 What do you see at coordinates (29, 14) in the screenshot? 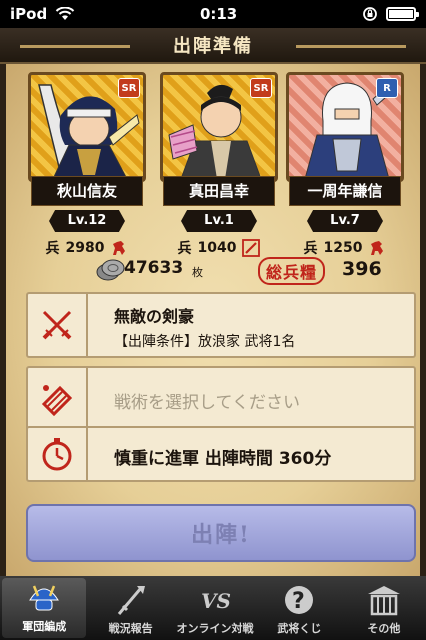
I see `carrier-label: iPod` at bounding box center [29, 14].